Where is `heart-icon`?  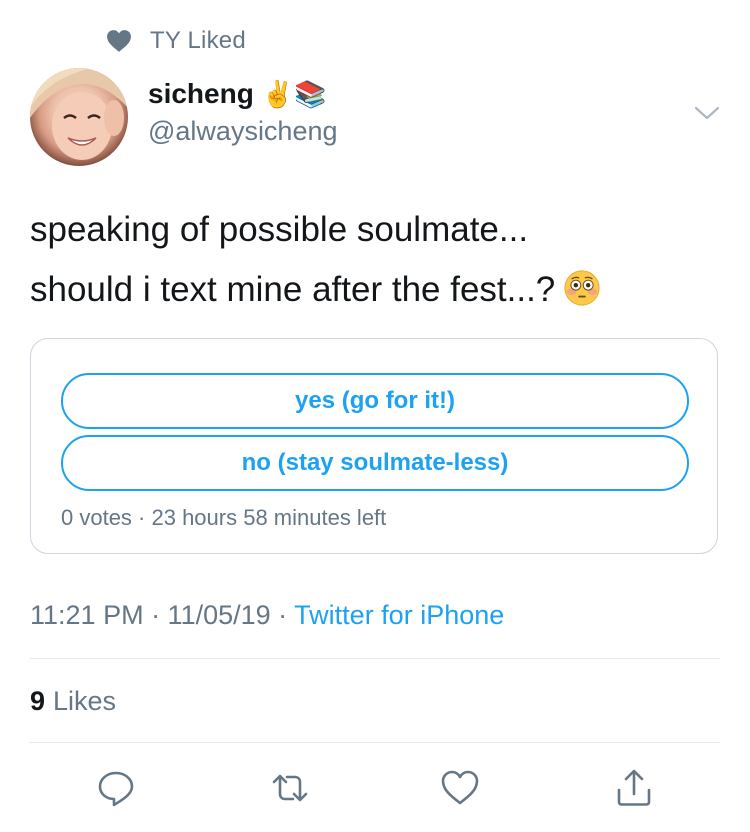 heart-icon is located at coordinates (119, 41).